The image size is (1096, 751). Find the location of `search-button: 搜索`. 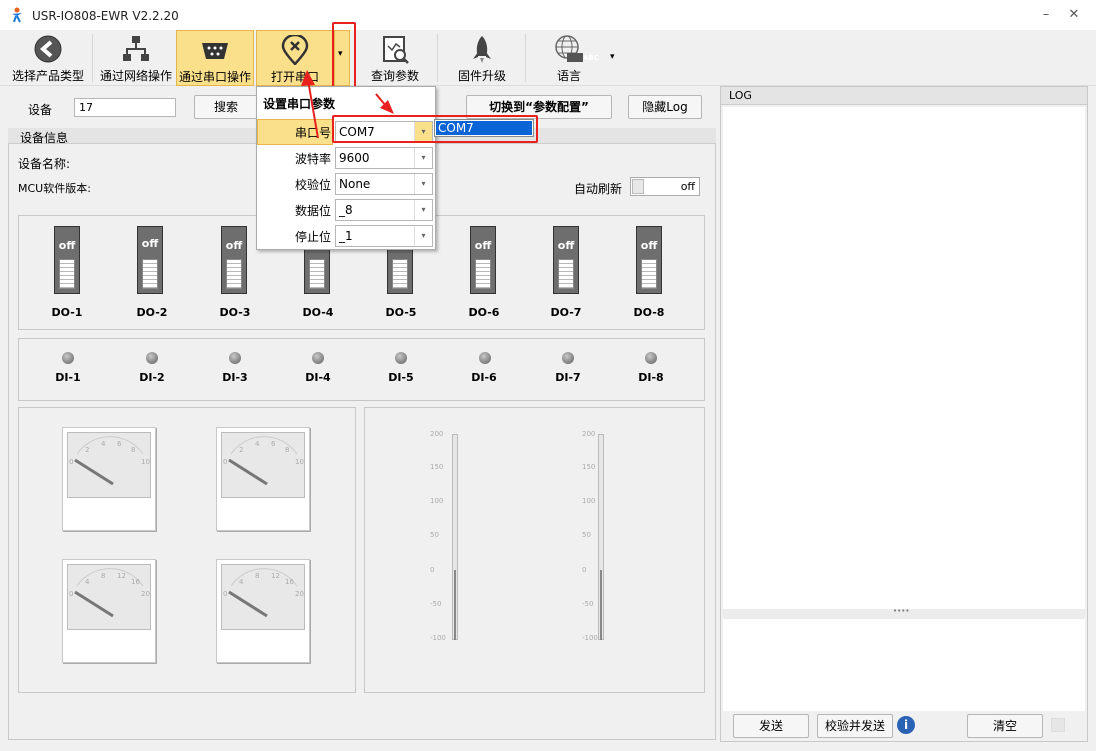

search-button: 搜索 is located at coordinates (226, 107).